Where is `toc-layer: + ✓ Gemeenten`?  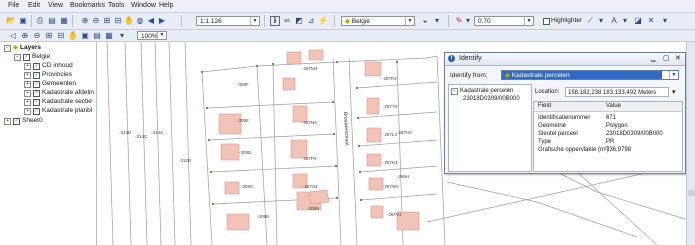
toc-layer: + ✓ Gemeenten is located at coordinates (50, 84).